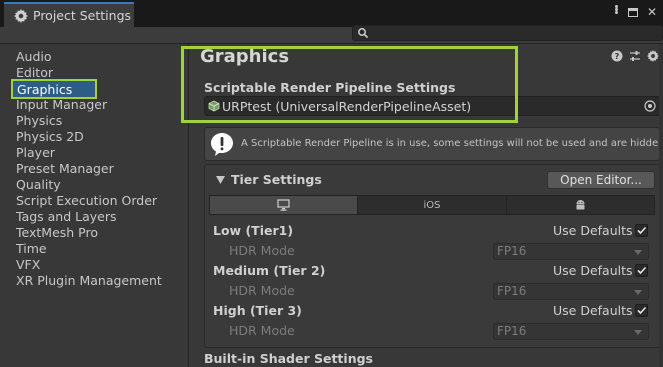 This screenshot has height=367, width=663. I want to click on hdr-mode-select-low: FP16, so click(571, 251).